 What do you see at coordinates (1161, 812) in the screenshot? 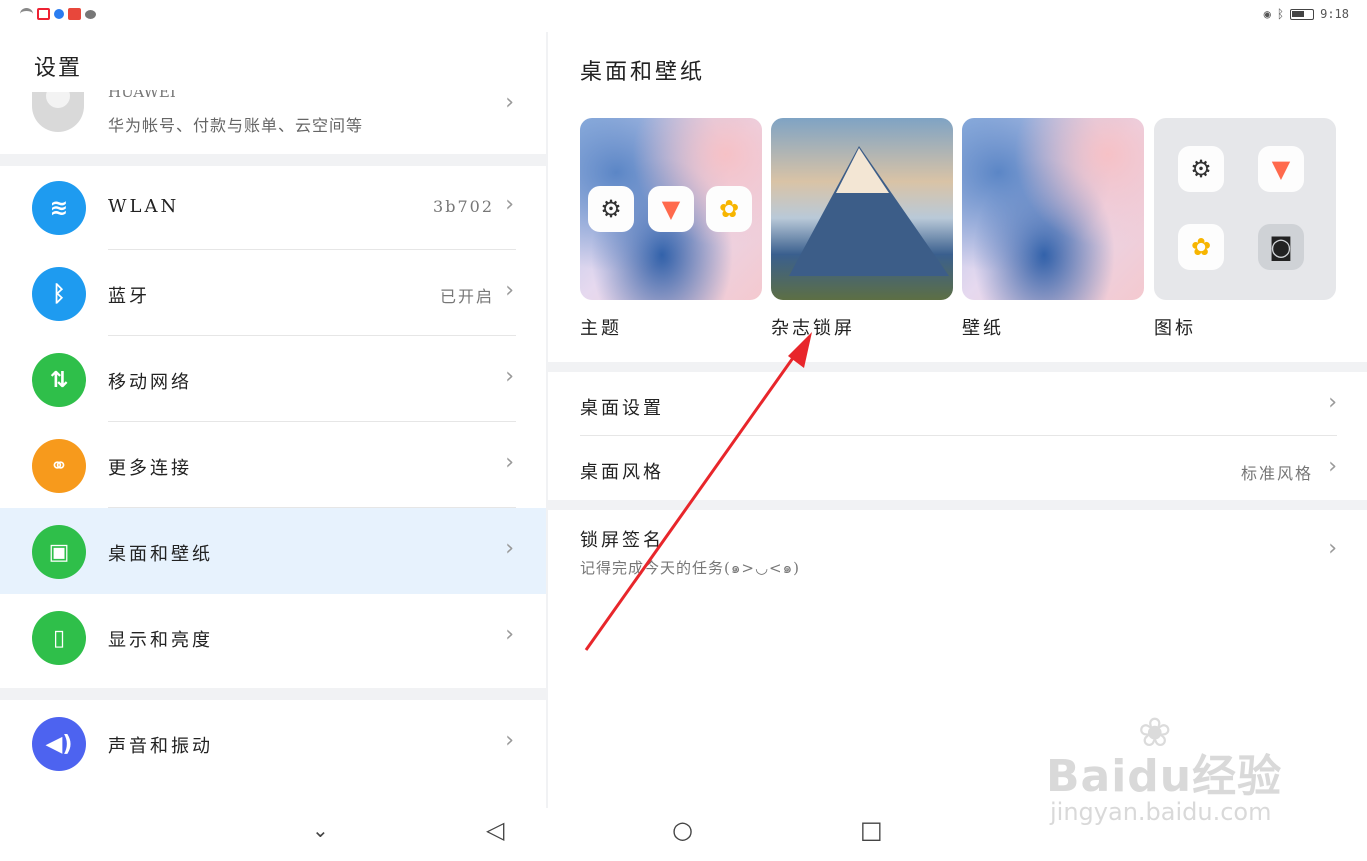
I see `watermark-url: jingyan.baidu.com` at bounding box center [1161, 812].